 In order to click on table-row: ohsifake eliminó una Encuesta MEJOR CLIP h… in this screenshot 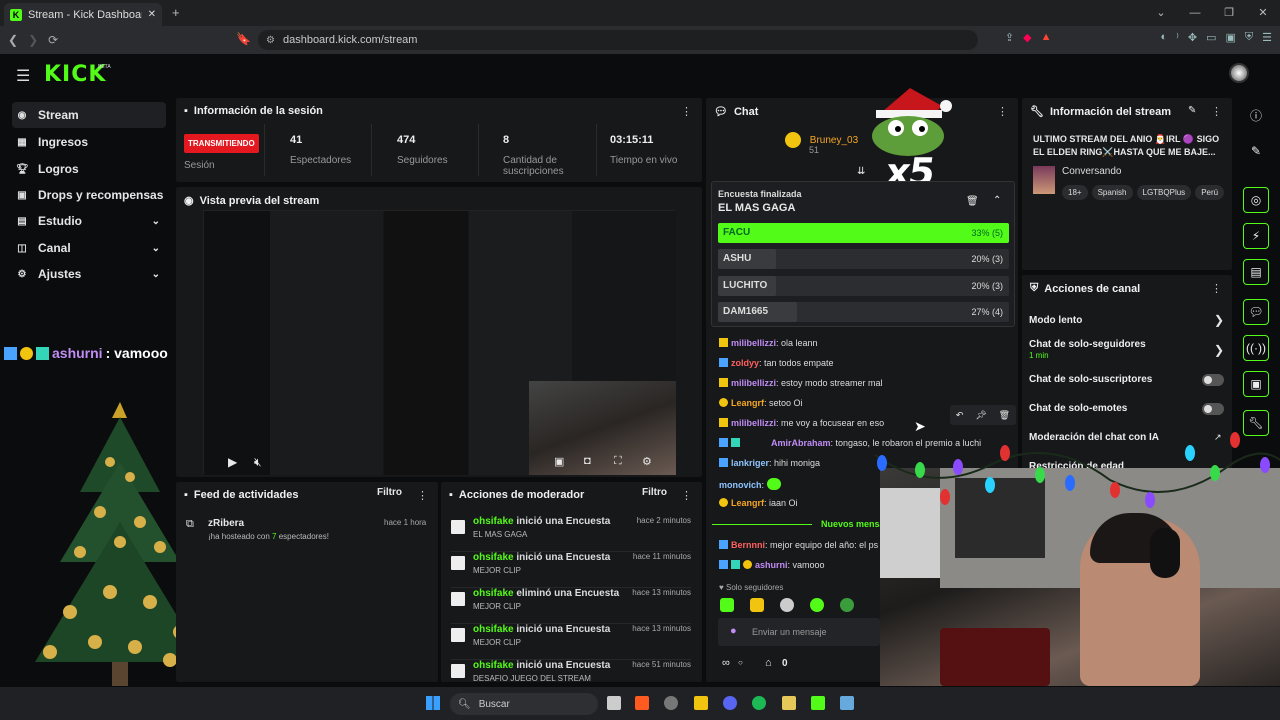, I will do `click(571, 606)`.